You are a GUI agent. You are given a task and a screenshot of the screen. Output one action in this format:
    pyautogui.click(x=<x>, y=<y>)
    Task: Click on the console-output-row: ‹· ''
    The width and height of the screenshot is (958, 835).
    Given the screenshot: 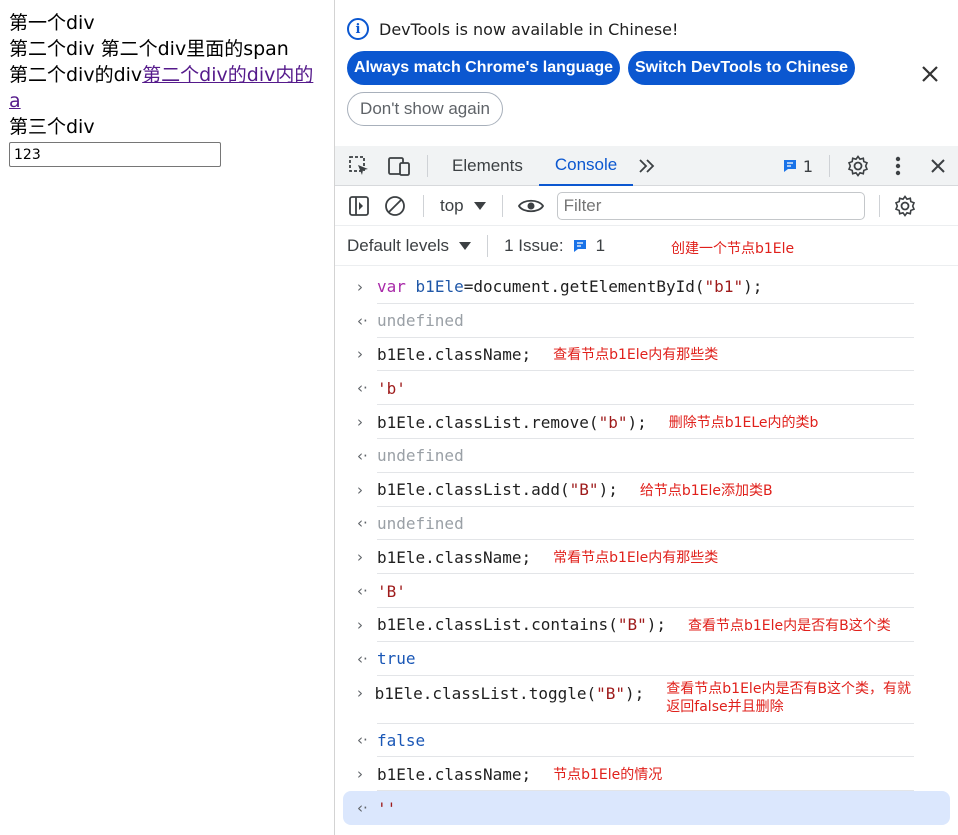 What is the action you would take?
    pyautogui.click(x=646, y=808)
    